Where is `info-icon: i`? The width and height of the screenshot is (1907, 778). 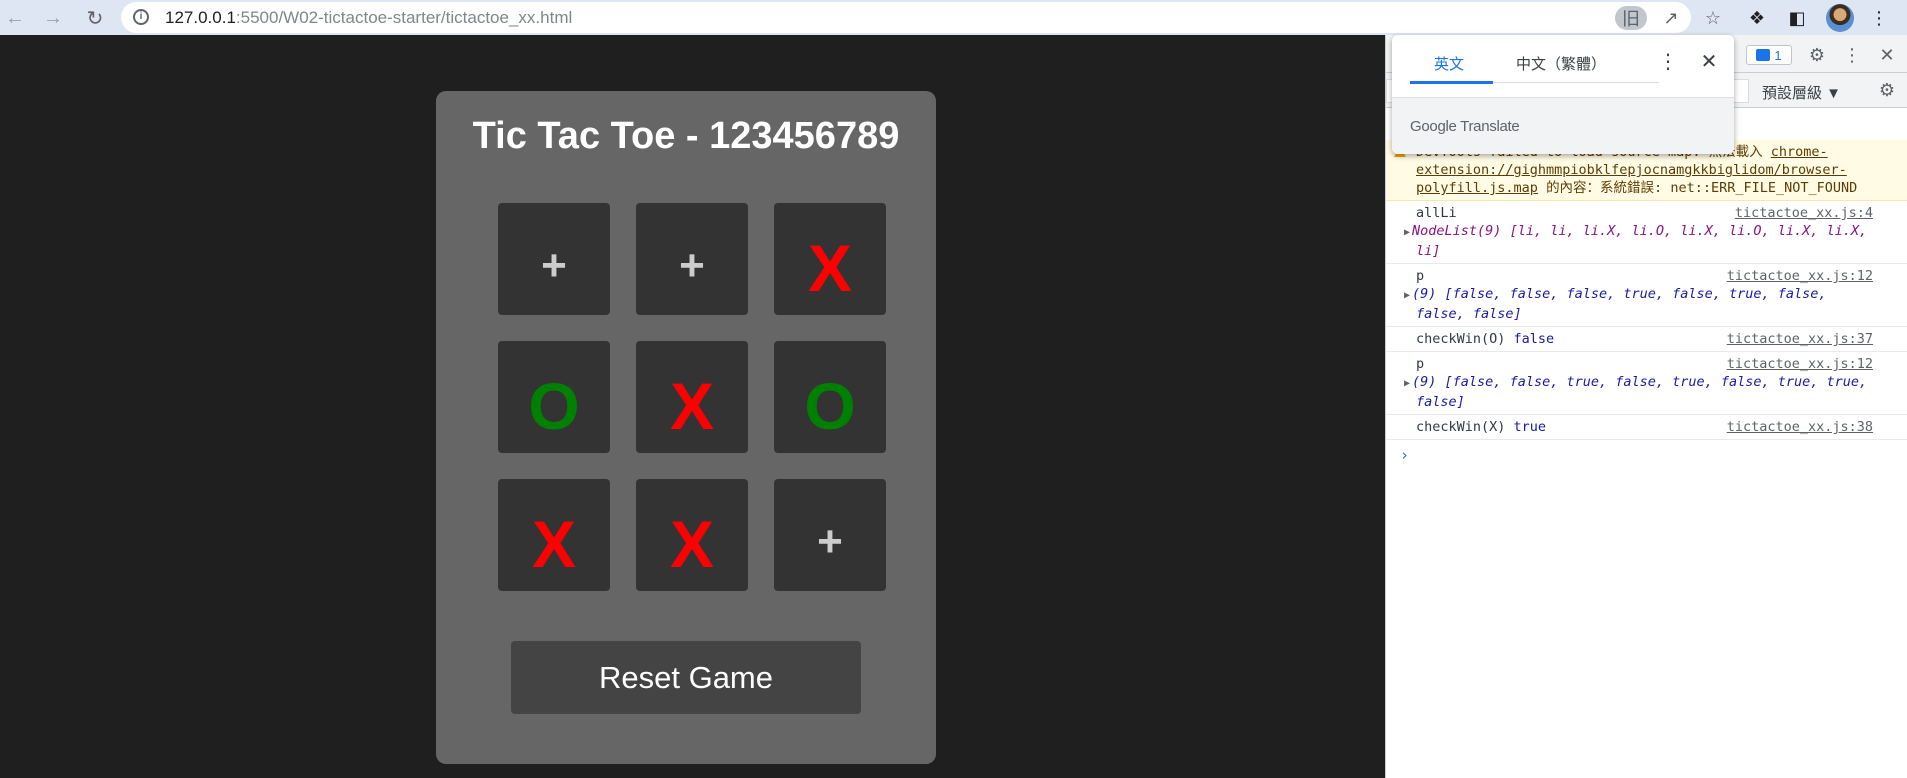 info-icon: i is located at coordinates (141, 17).